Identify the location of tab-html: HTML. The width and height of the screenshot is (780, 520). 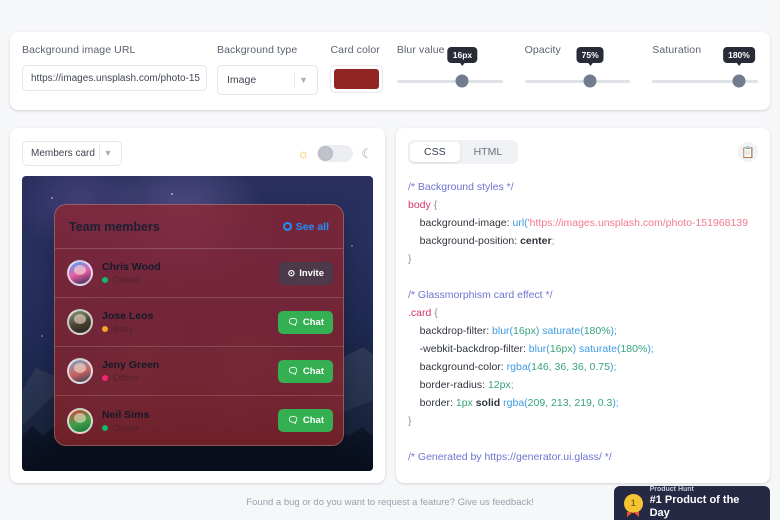
(488, 152).